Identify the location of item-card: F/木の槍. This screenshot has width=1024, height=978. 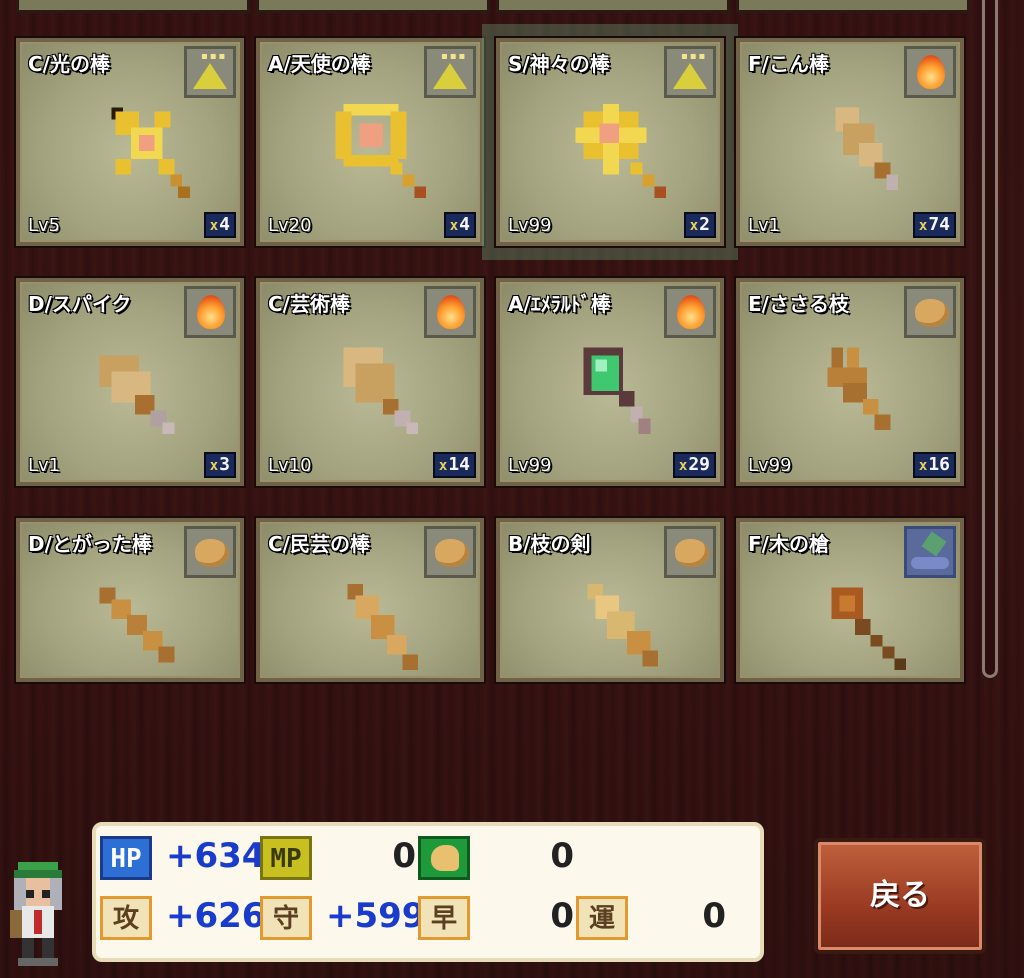
(850, 600).